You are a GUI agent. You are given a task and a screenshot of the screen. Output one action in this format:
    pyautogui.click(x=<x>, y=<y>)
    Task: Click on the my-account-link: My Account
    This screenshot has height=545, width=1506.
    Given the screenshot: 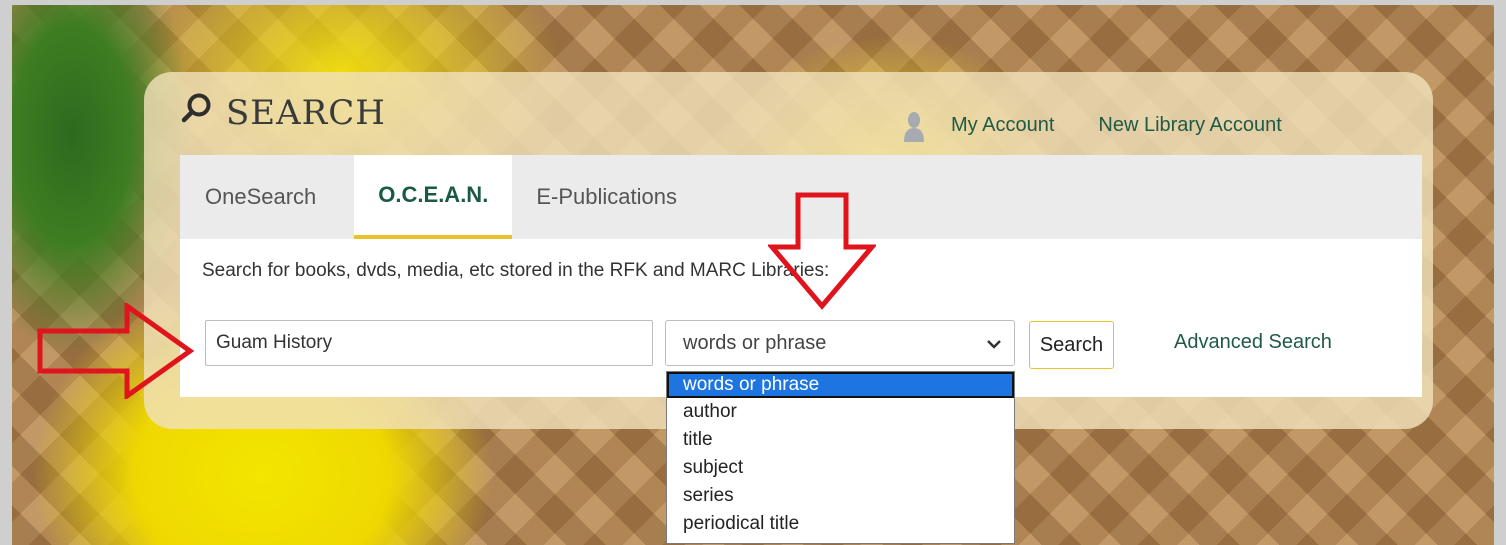 What is the action you would take?
    pyautogui.click(x=1002, y=125)
    